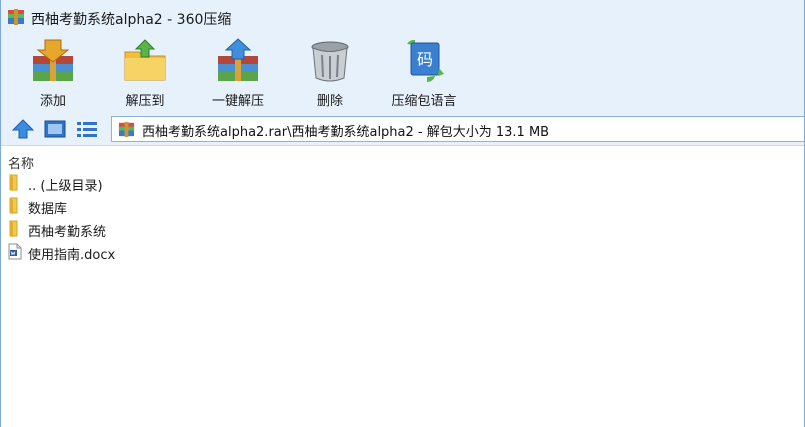 The height and width of the screenshot is (427, 805). I want to click on encoding-icon-glyph: 码, so click(425, 59).